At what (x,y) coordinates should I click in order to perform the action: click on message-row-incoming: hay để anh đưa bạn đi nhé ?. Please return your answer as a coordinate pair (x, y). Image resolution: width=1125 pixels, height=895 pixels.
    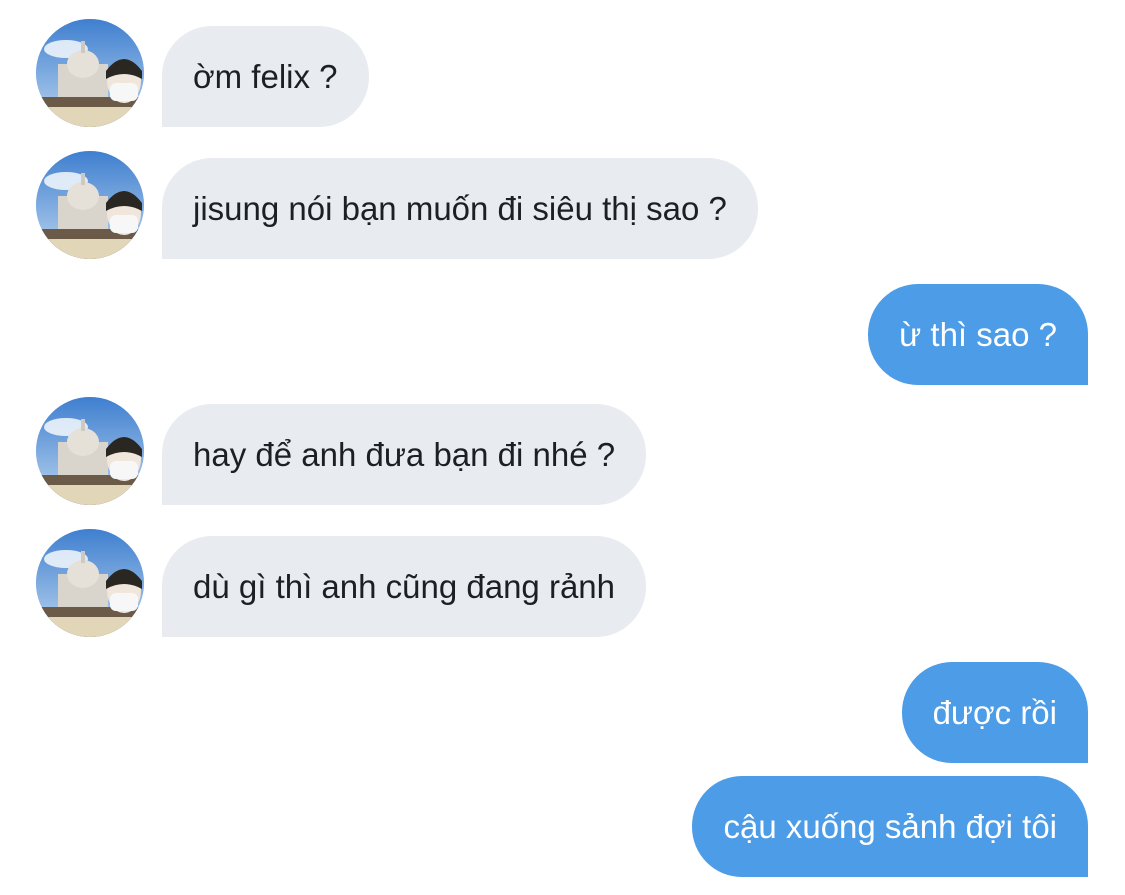
    Looking at the image, I should click on (562, 451).